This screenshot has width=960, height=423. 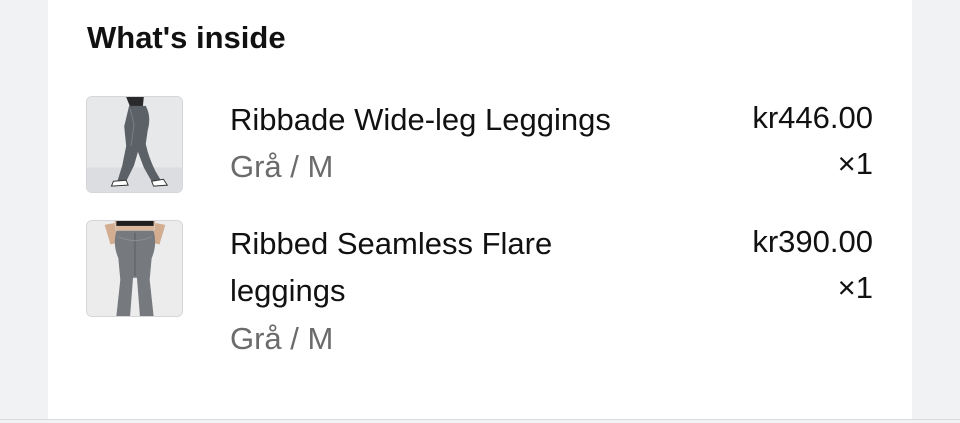 I want to click on divider, so click(x=480, y=419).